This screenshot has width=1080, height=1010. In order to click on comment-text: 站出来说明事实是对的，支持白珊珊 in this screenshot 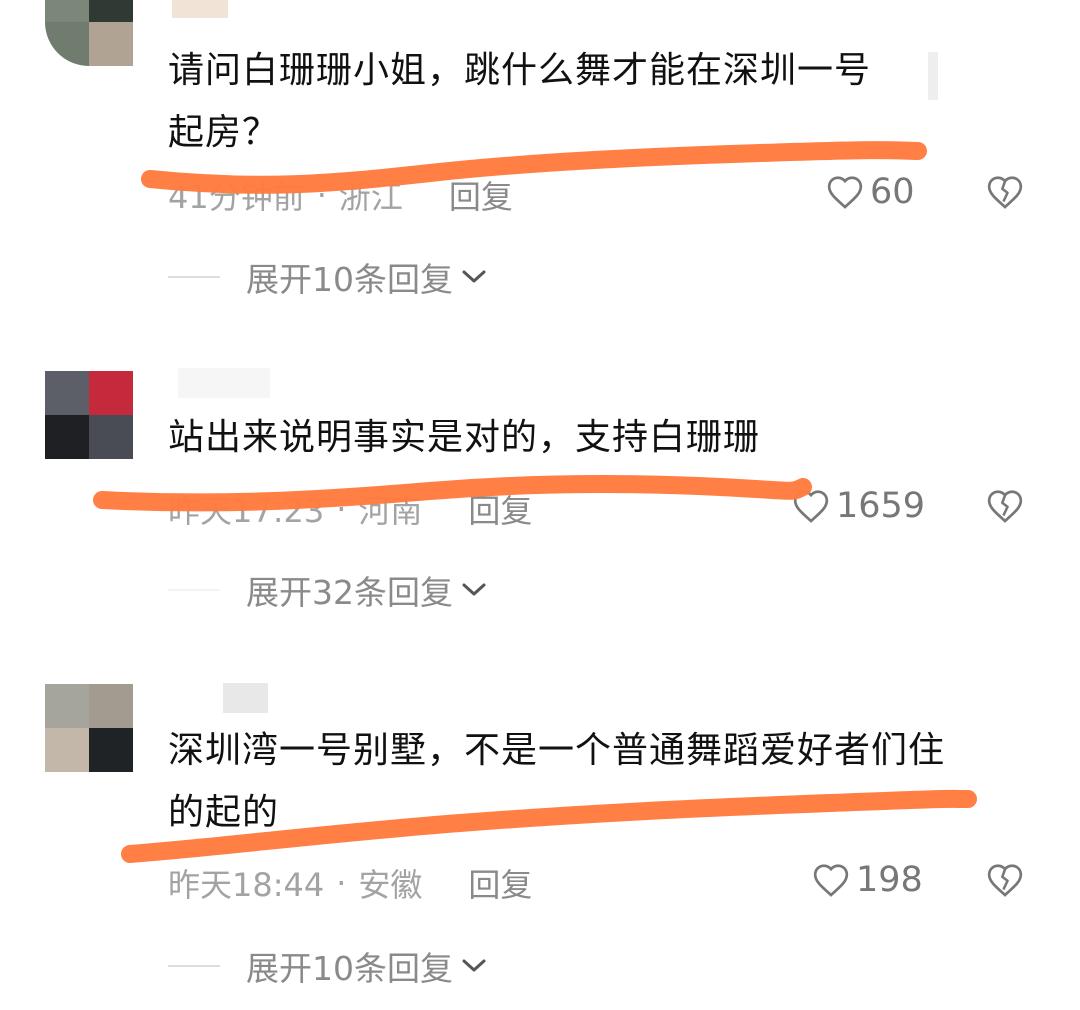, I will do `click(464, 438)`.